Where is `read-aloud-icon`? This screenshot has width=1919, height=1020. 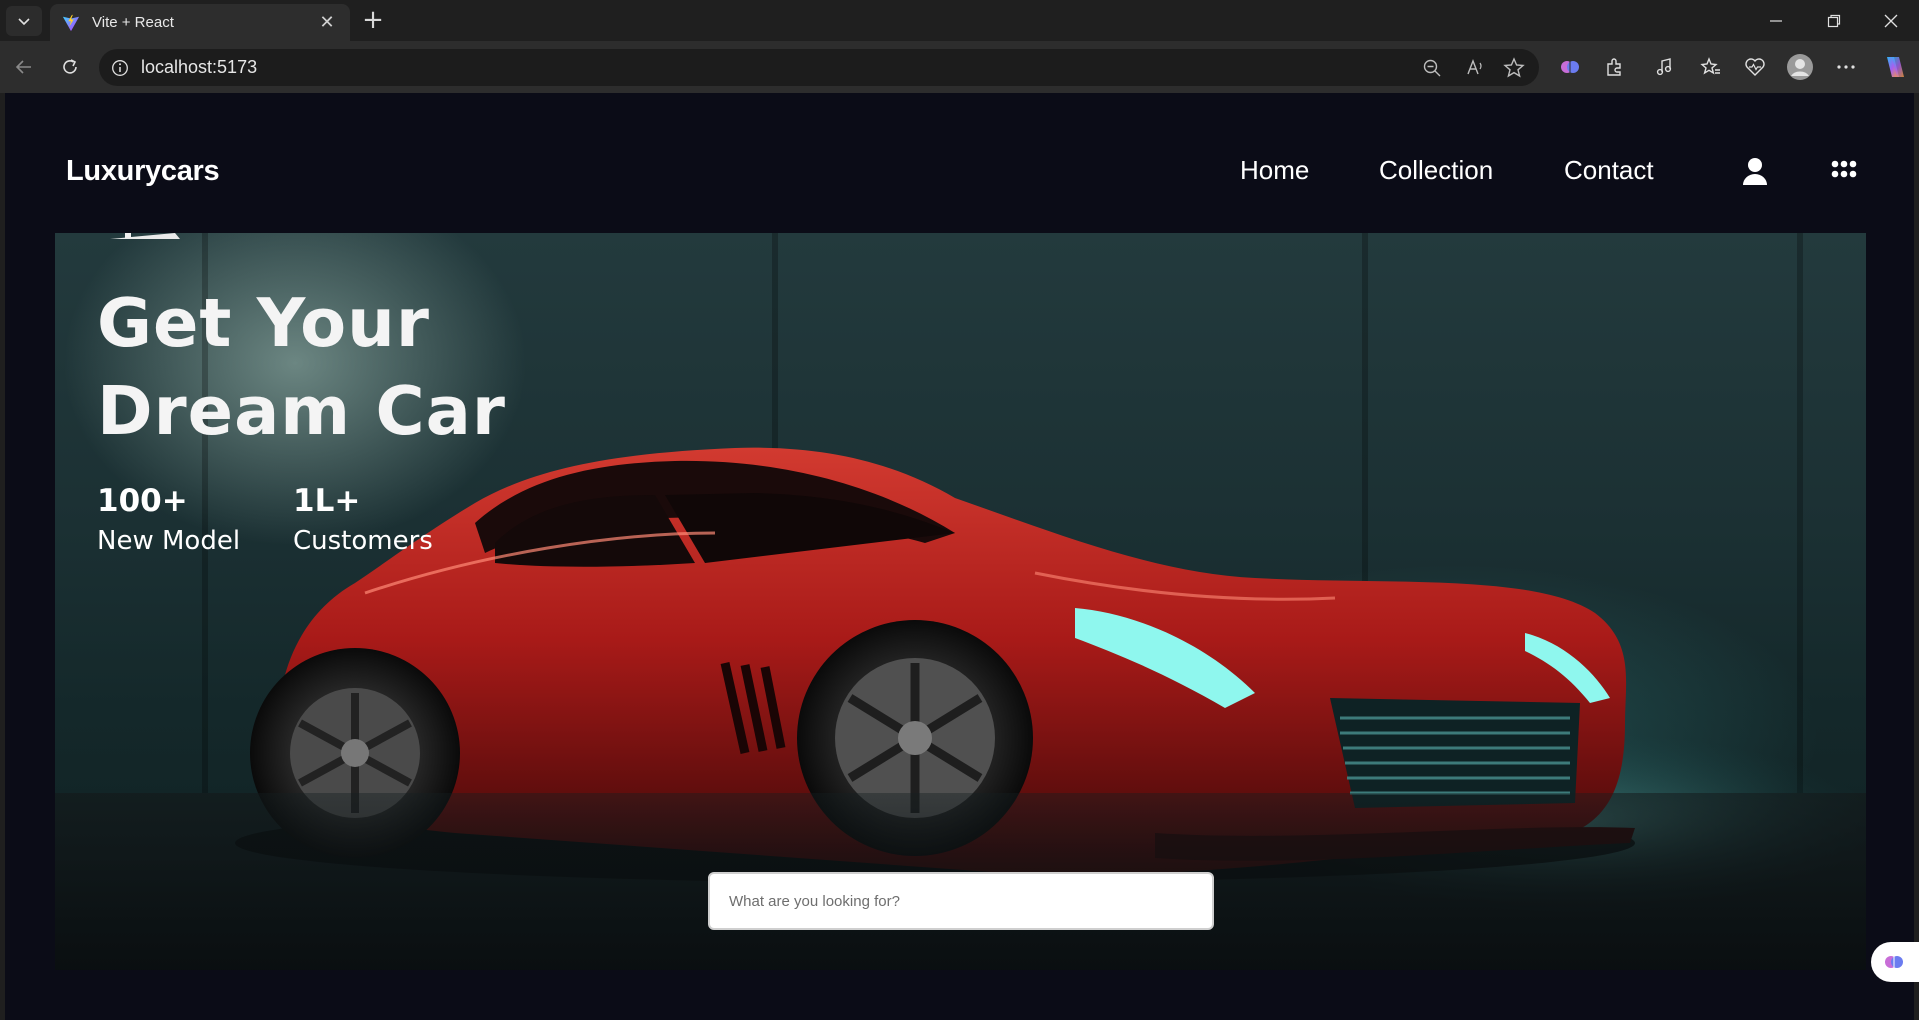
read-aloud-icon is located at coordinates (1475, 68).